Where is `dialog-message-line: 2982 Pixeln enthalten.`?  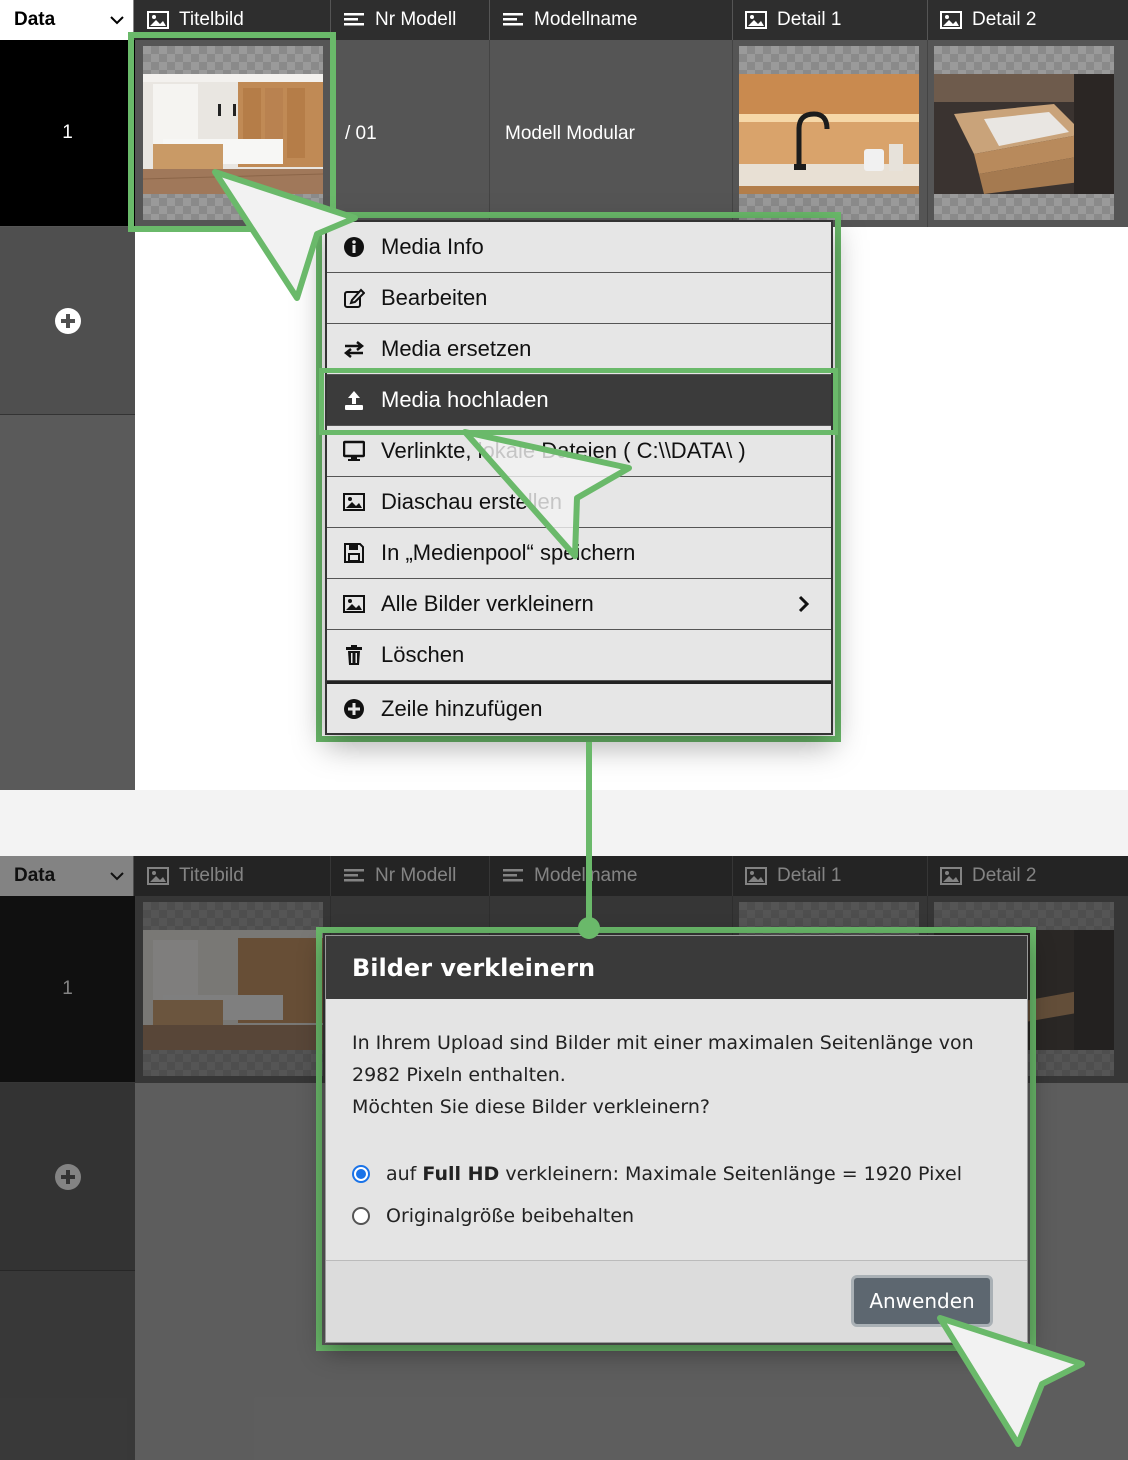
dialog-message-line: 2982 Pixeln enthalten. is located at coordinates (459, 1075).